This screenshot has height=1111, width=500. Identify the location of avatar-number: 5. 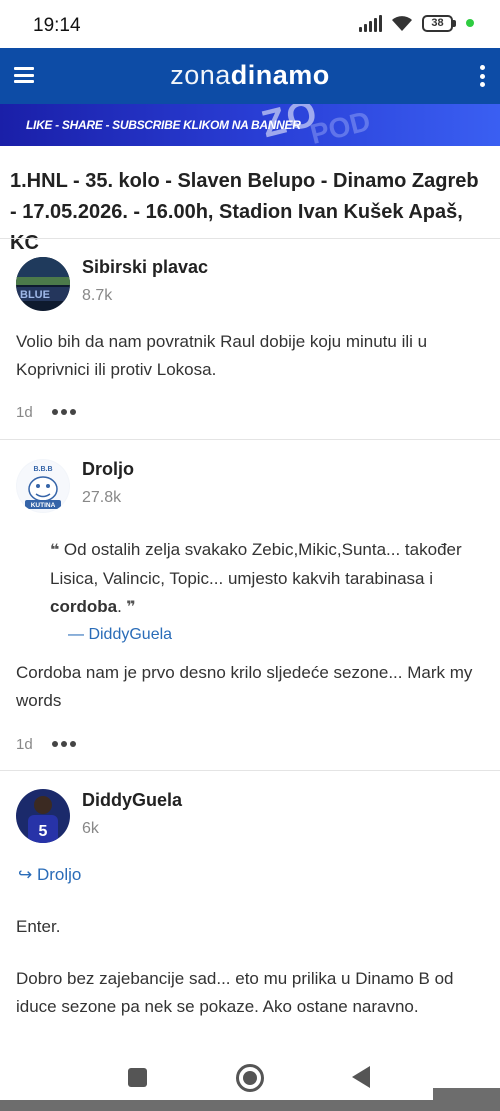
(43, 831).